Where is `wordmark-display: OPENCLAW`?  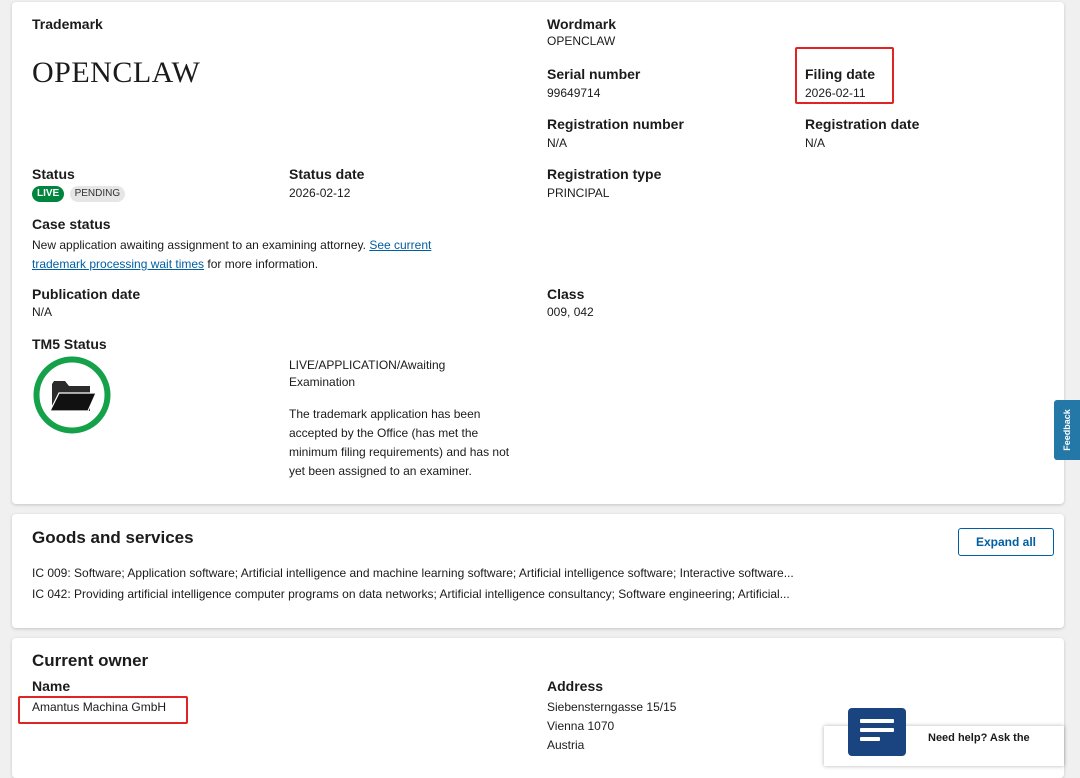
wordmark-display: OPENCLAW is located at coordinates (116, 72).